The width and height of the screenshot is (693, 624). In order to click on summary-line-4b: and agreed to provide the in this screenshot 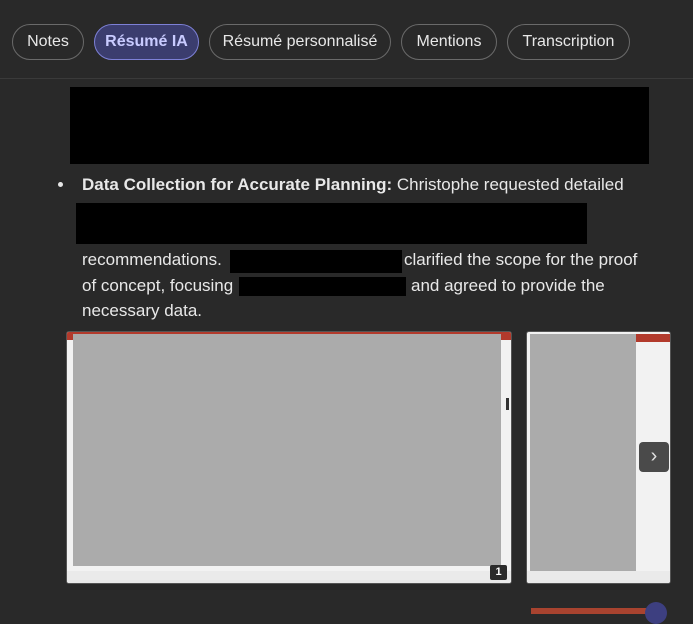, I will do `click(508, 286)`.